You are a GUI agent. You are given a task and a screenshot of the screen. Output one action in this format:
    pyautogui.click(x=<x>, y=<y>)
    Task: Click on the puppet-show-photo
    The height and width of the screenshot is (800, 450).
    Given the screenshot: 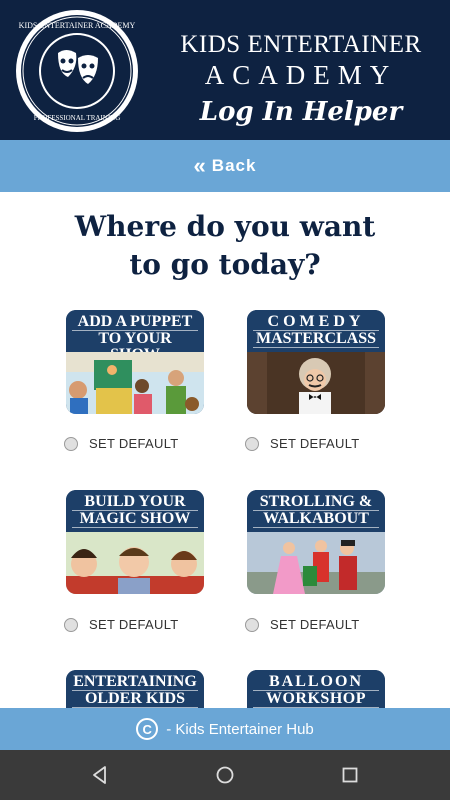 What is the action you would take?
    pyautogui.click(x=135, y=383)
    